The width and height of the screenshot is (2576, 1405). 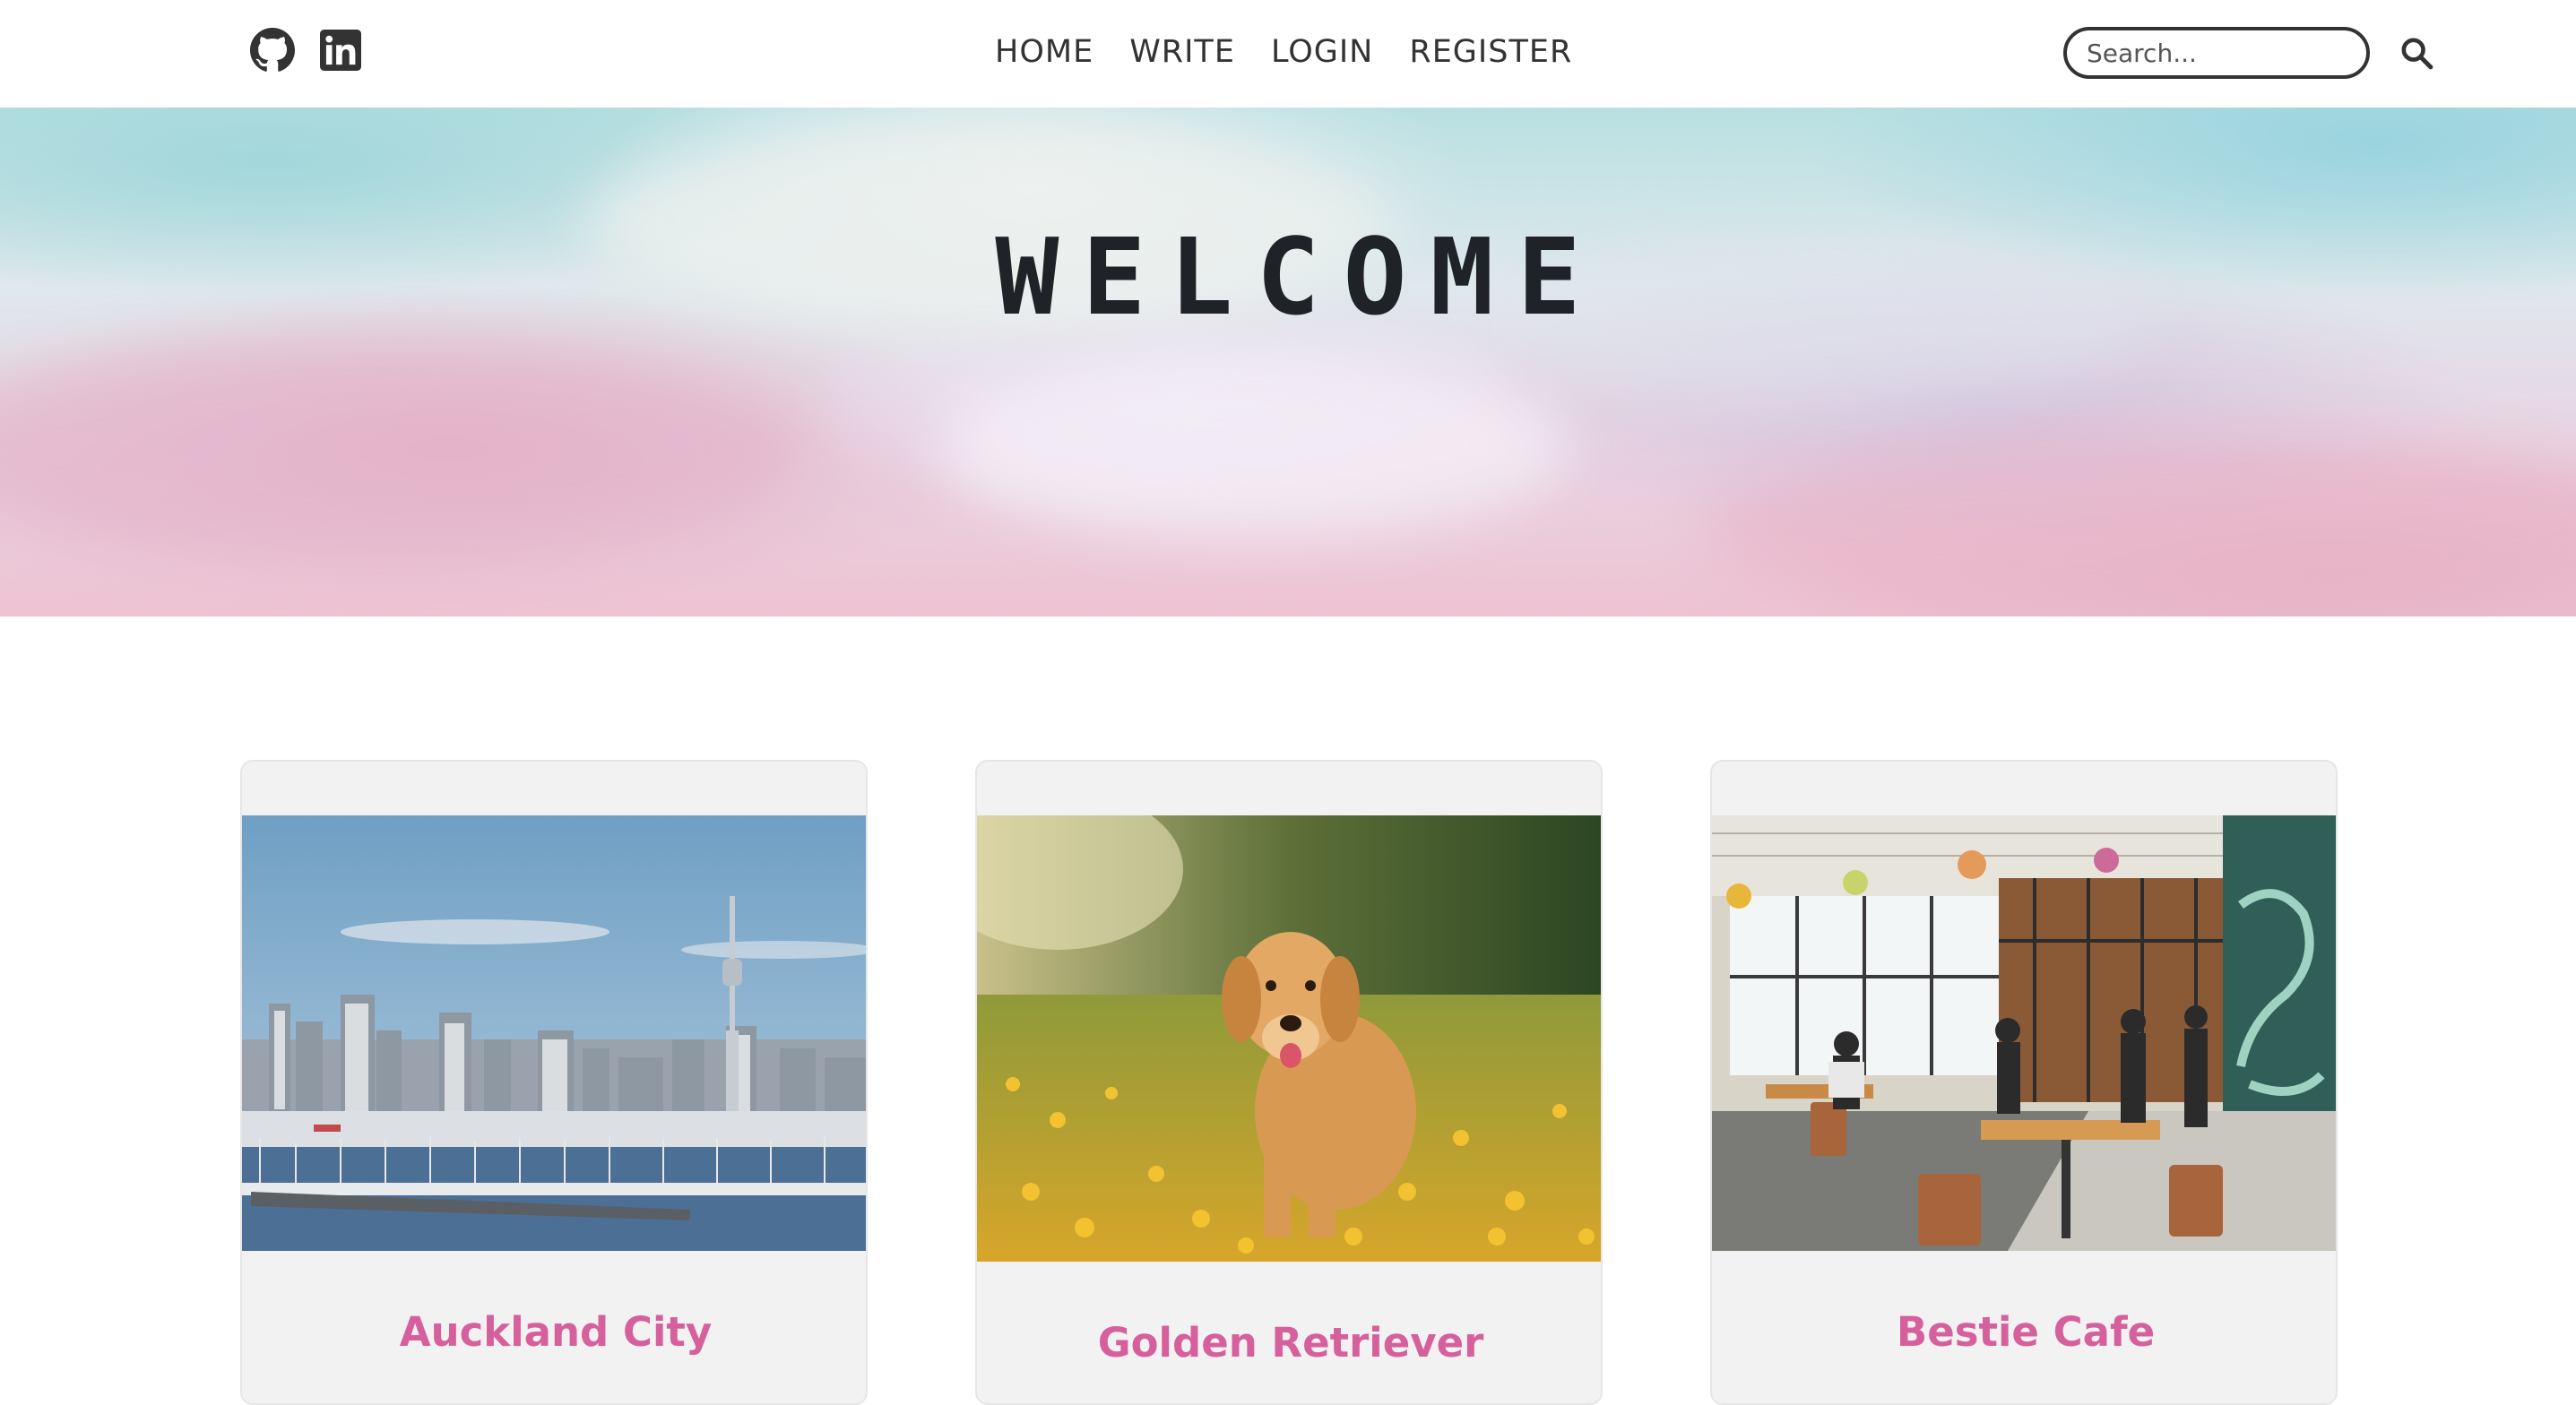 What do you see at coordinates (2024, 1332) in the screenshot?
I see `post-title: Bestie Cafe` at bounding box center [2024, 1332].